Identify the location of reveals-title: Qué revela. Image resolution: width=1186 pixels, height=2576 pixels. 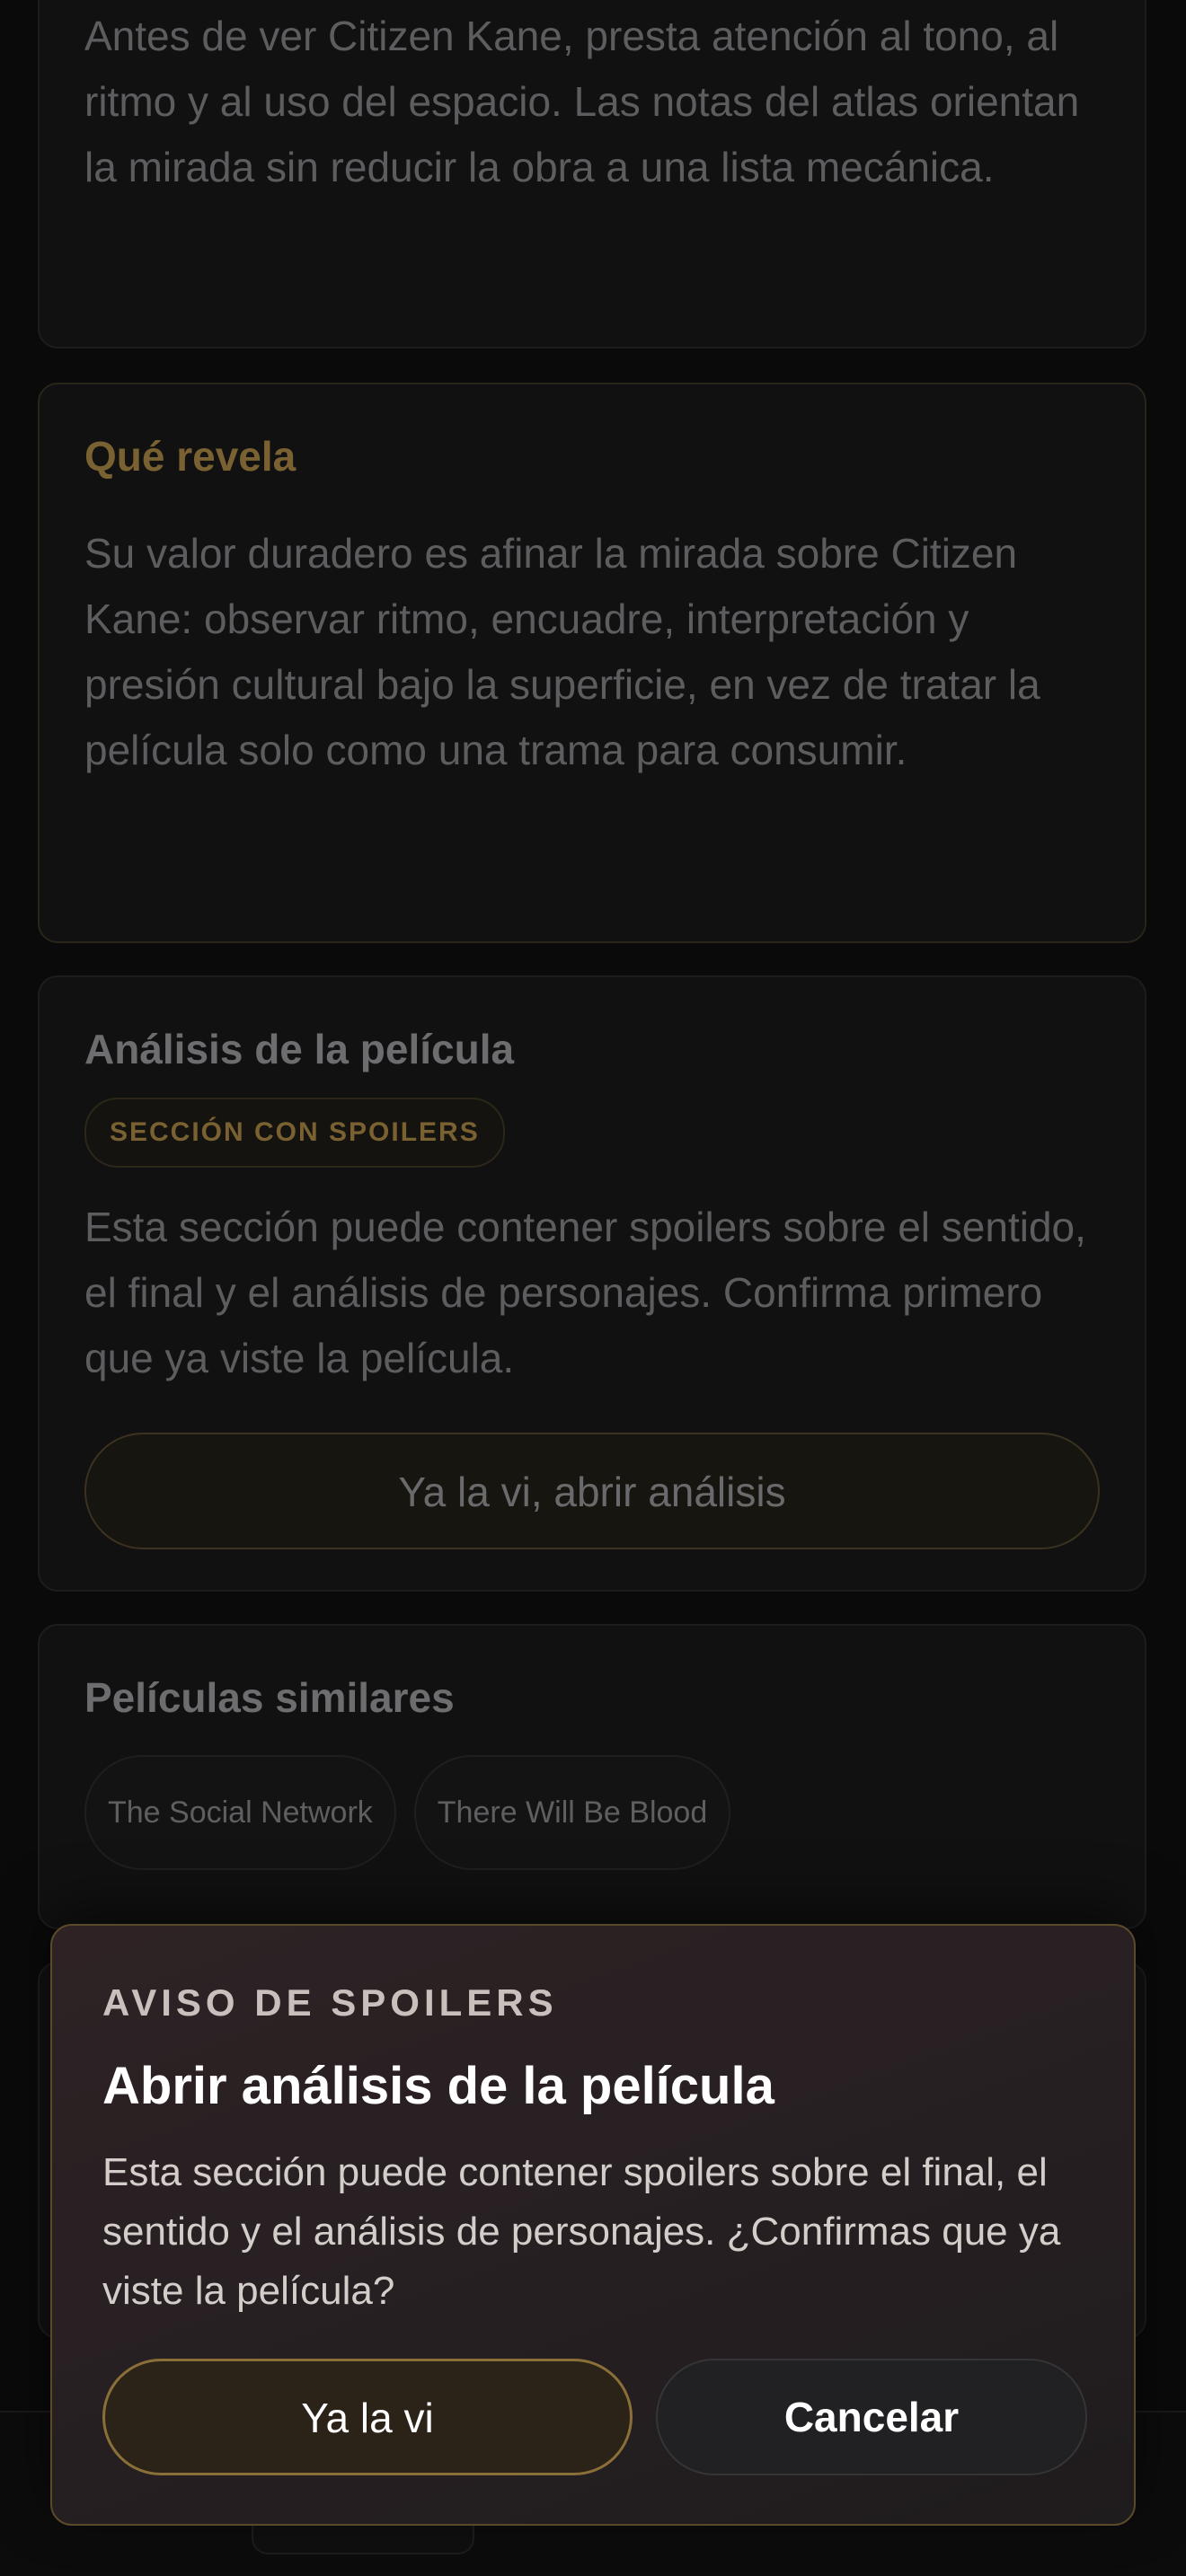
(190, 456).